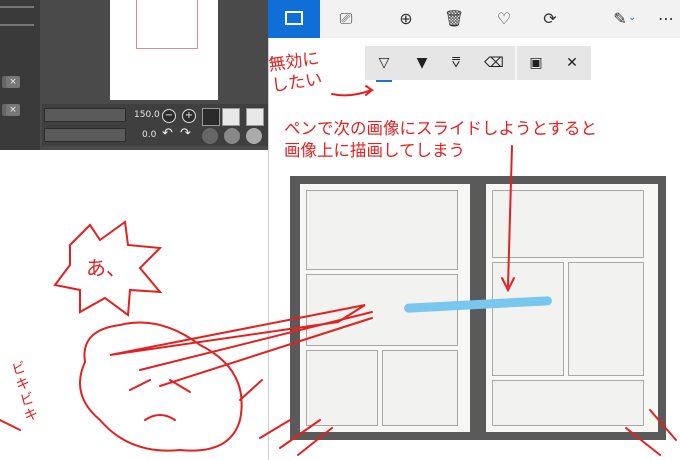 This screenshot has width=680, height=460. What do you see at coordinates (353, 91) in the screenshot?
I see `arrow-to-pen-icon` at bounding box center [353, 91].